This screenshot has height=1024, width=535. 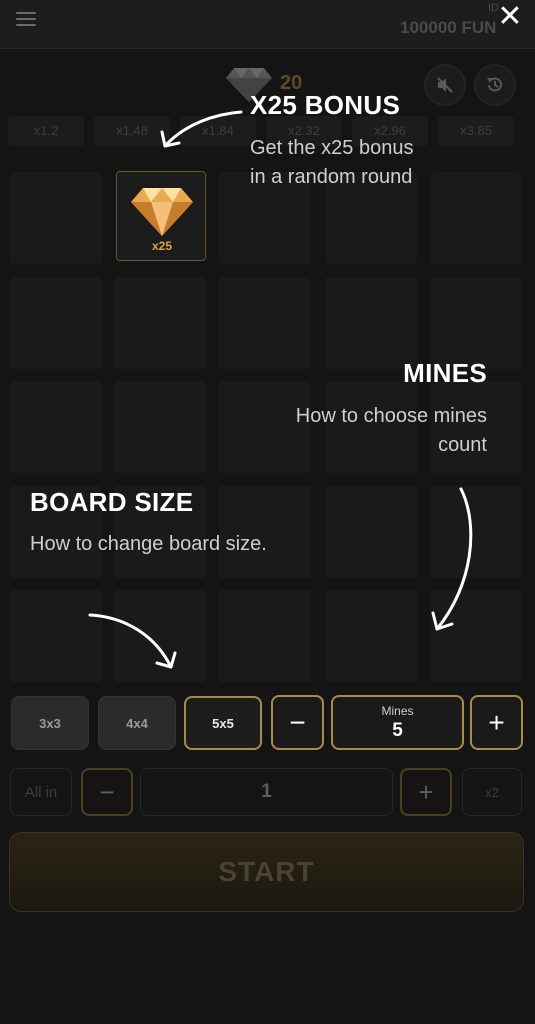 I want to click on mines-label: Mines, so click(x=397, y=710).